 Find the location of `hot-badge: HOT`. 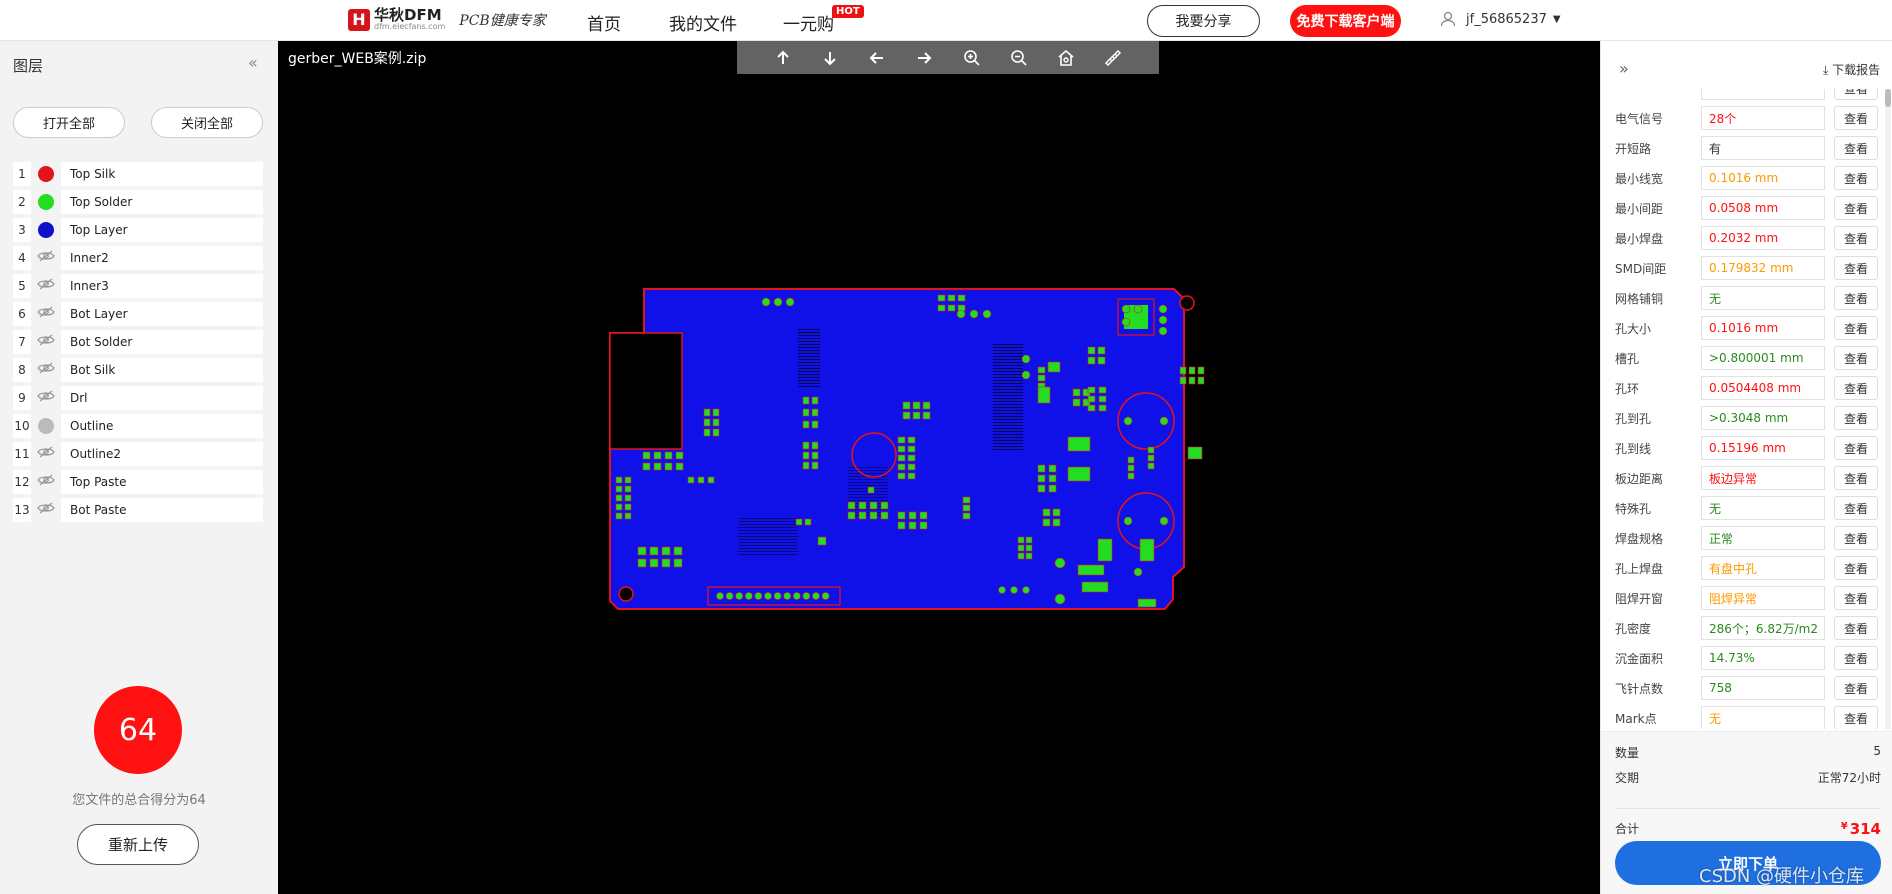

hot-badge: HOT is located at coordinates (848, 11).